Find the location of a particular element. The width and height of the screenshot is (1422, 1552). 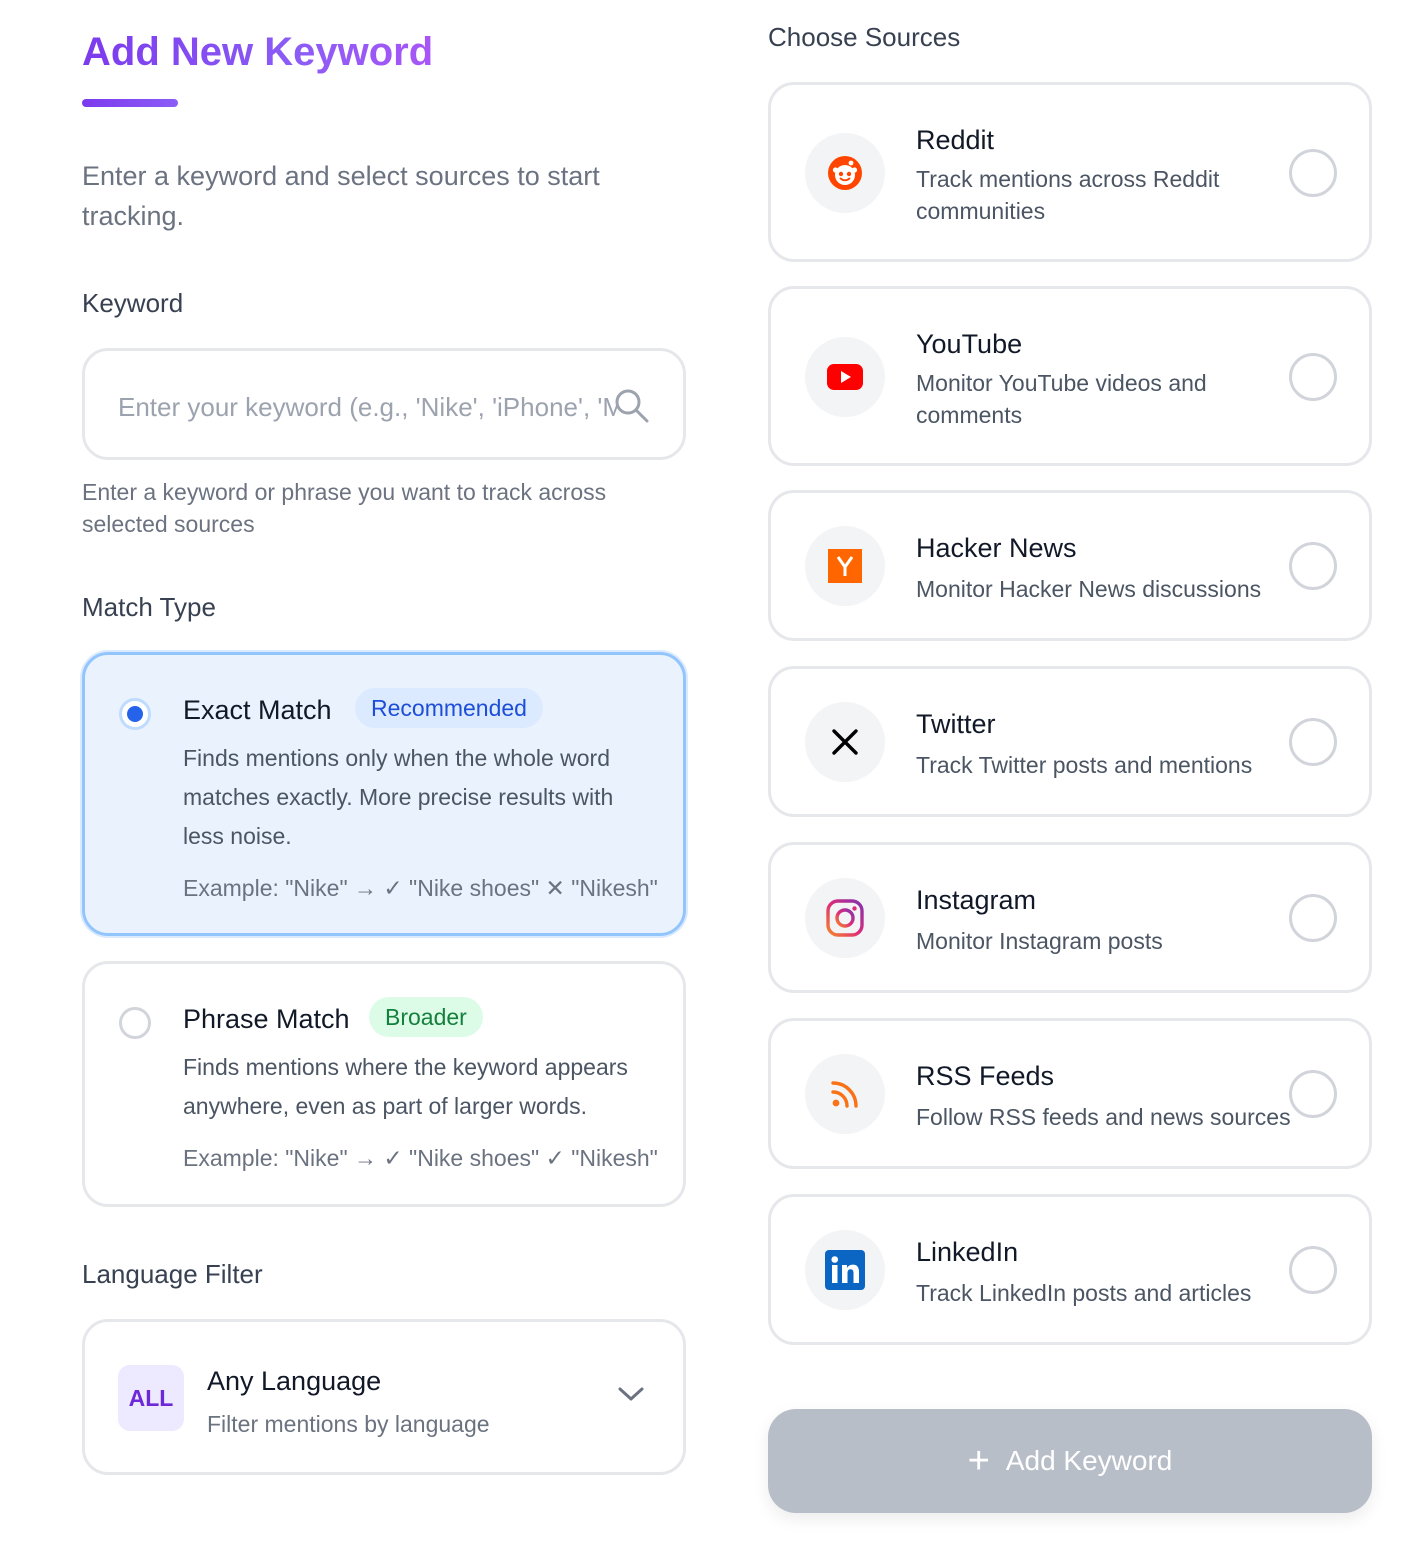

instagram-icon is located at coordinates (845, 918).